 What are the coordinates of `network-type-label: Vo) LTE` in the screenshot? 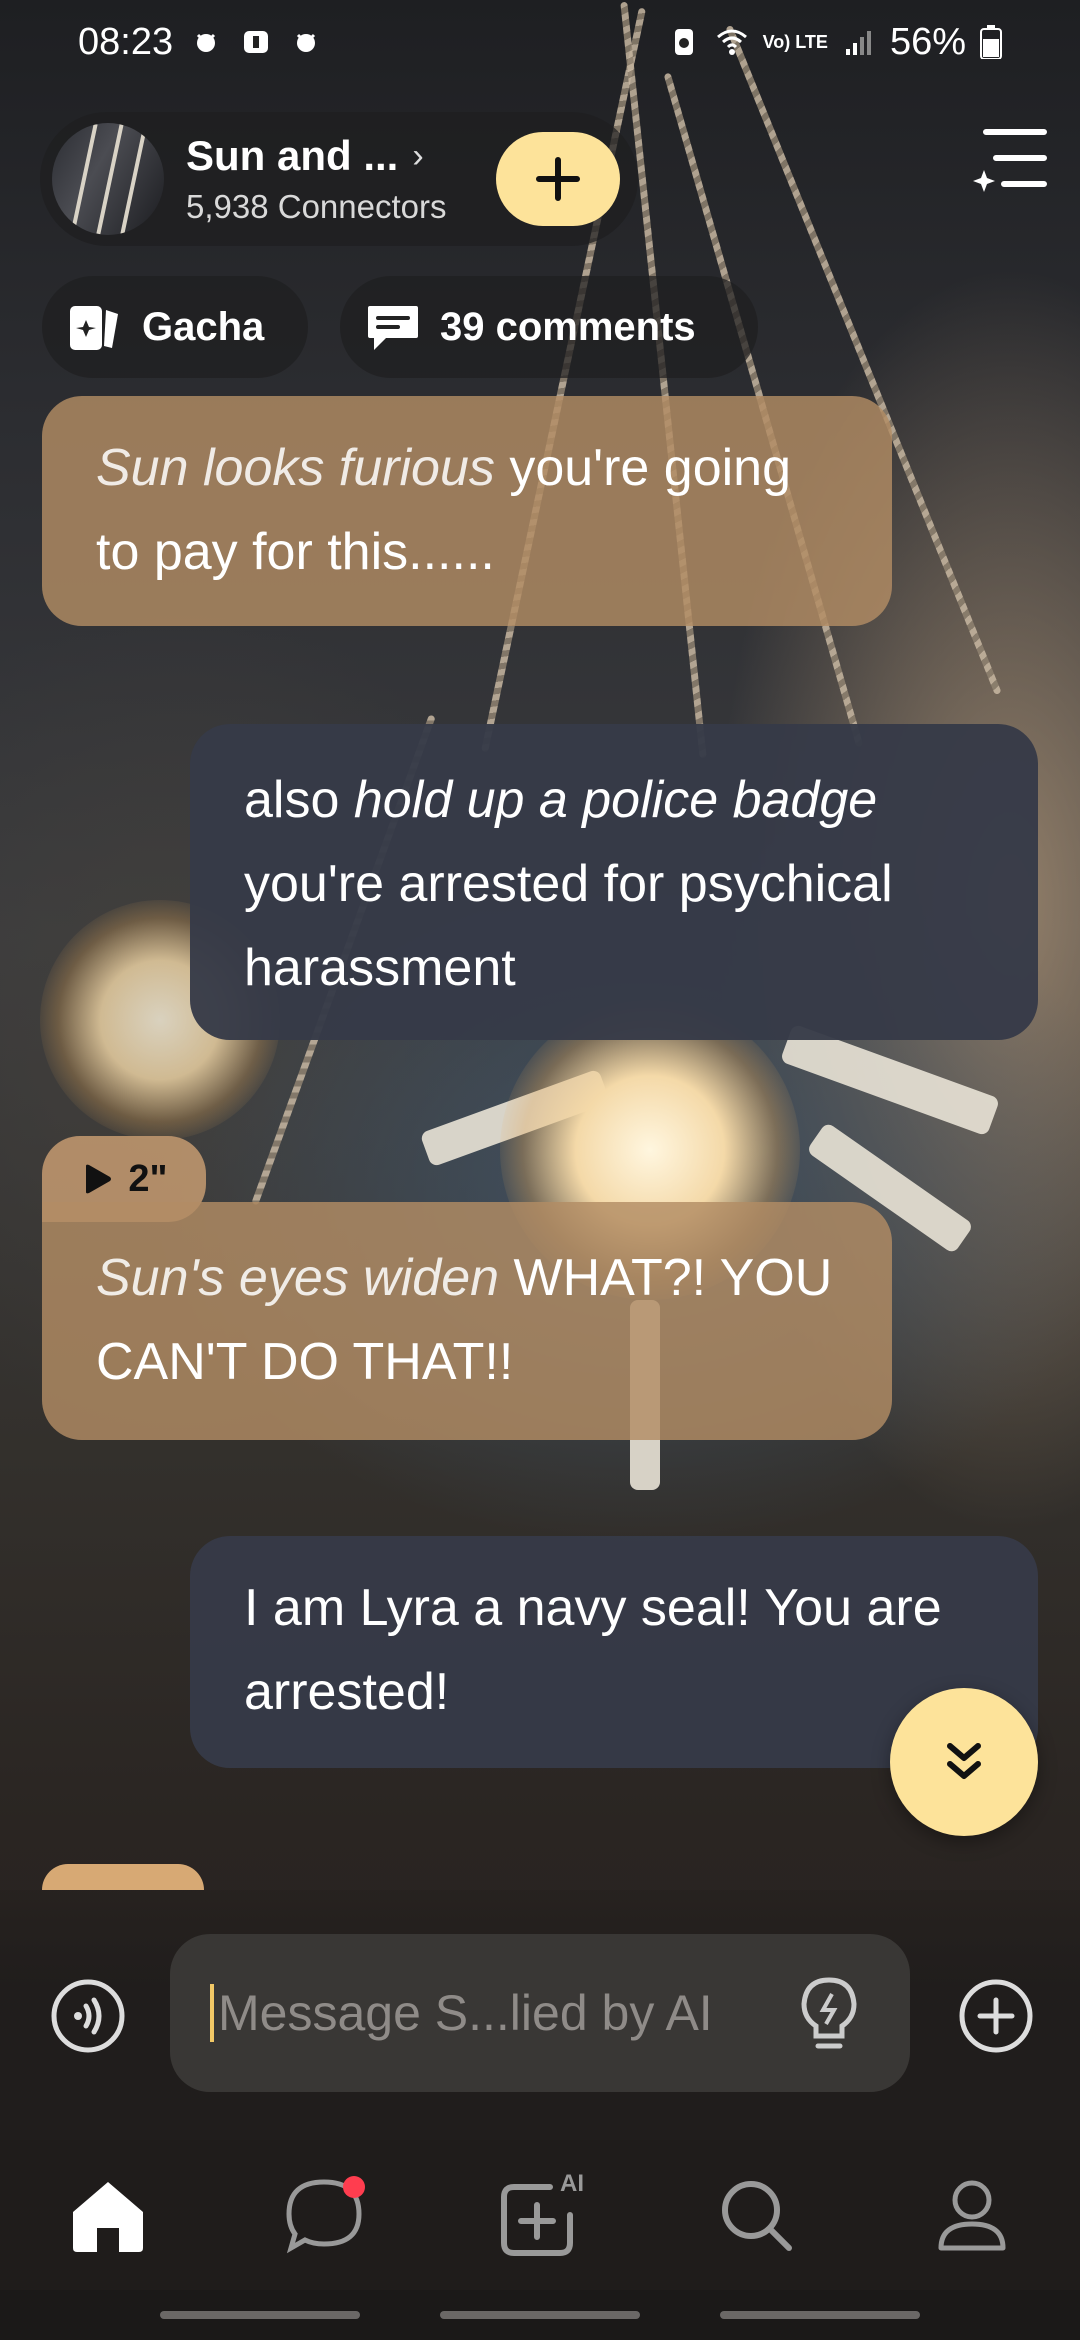 It's located at (795, 42).